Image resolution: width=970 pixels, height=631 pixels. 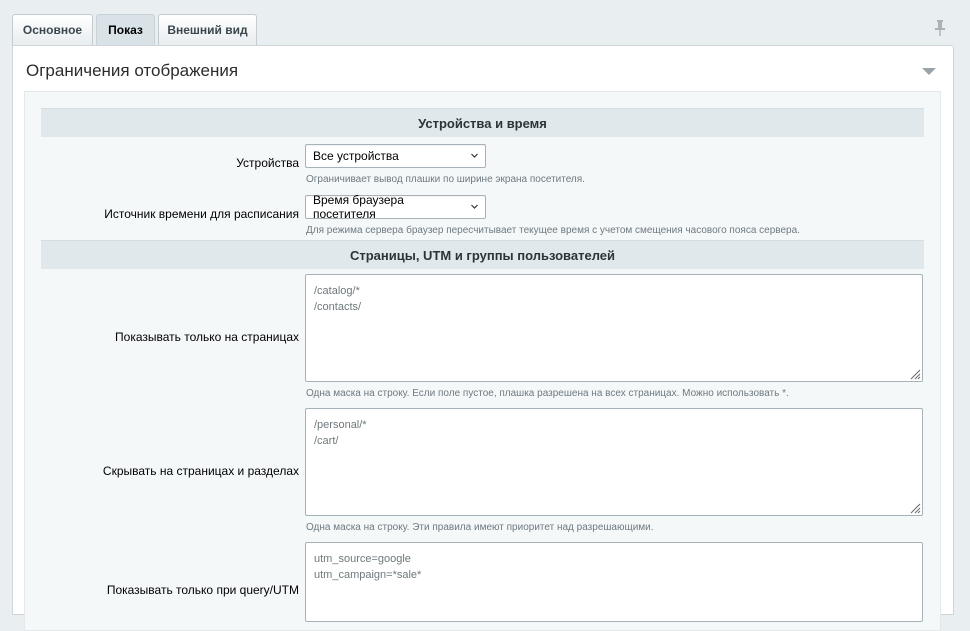 I want to click on tab-appearance: Внешний вид, so click(x=207, y=29).